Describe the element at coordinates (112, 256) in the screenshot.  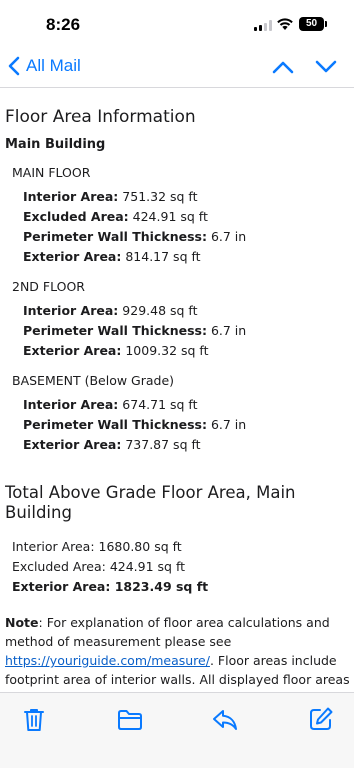
I see `floor-row: Exterior Area: 814.17 sq ft` at that location.